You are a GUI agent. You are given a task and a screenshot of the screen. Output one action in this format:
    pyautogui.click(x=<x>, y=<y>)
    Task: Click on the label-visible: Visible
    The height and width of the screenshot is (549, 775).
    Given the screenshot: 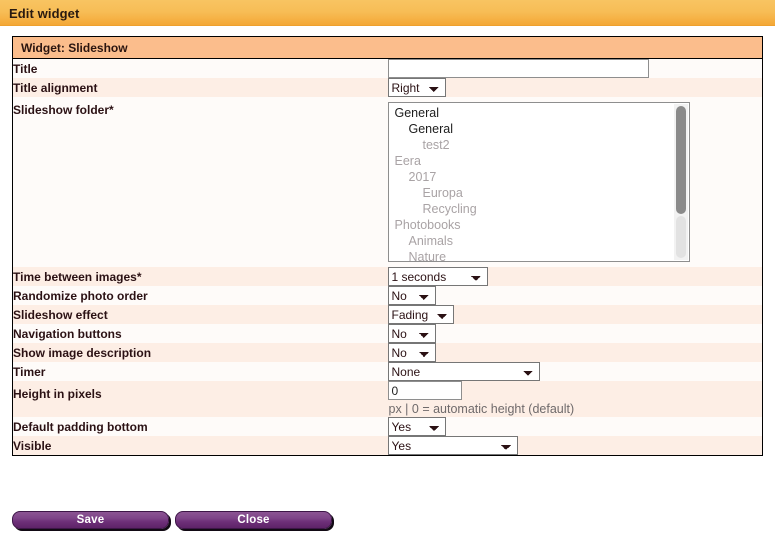 What is the action you would take?
    pyautogui.click(x=200, y=446)
    